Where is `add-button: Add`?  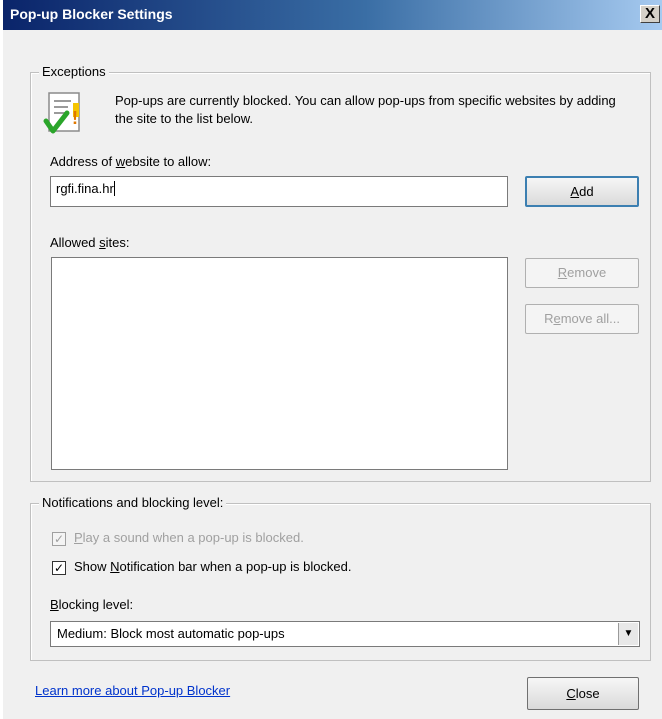
add-button: Add is located at coordinates (582, 191).